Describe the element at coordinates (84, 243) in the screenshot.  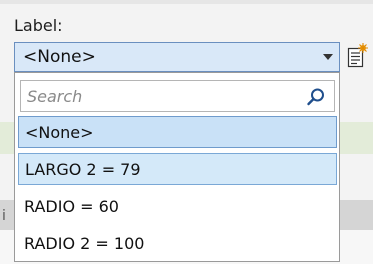
I see `option-label: RADIO 2 = 100` at that location.